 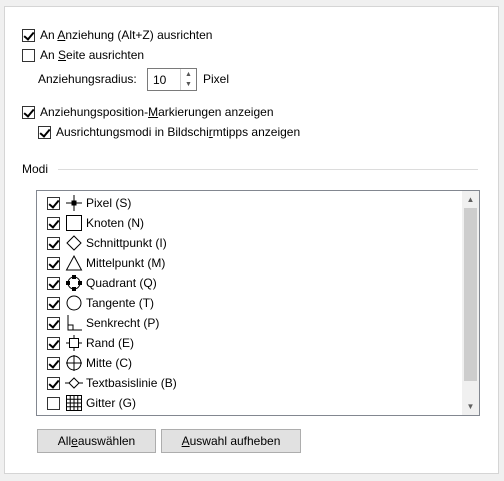 I want to click on show-markers-checkbox, so click(x=28, y=112).